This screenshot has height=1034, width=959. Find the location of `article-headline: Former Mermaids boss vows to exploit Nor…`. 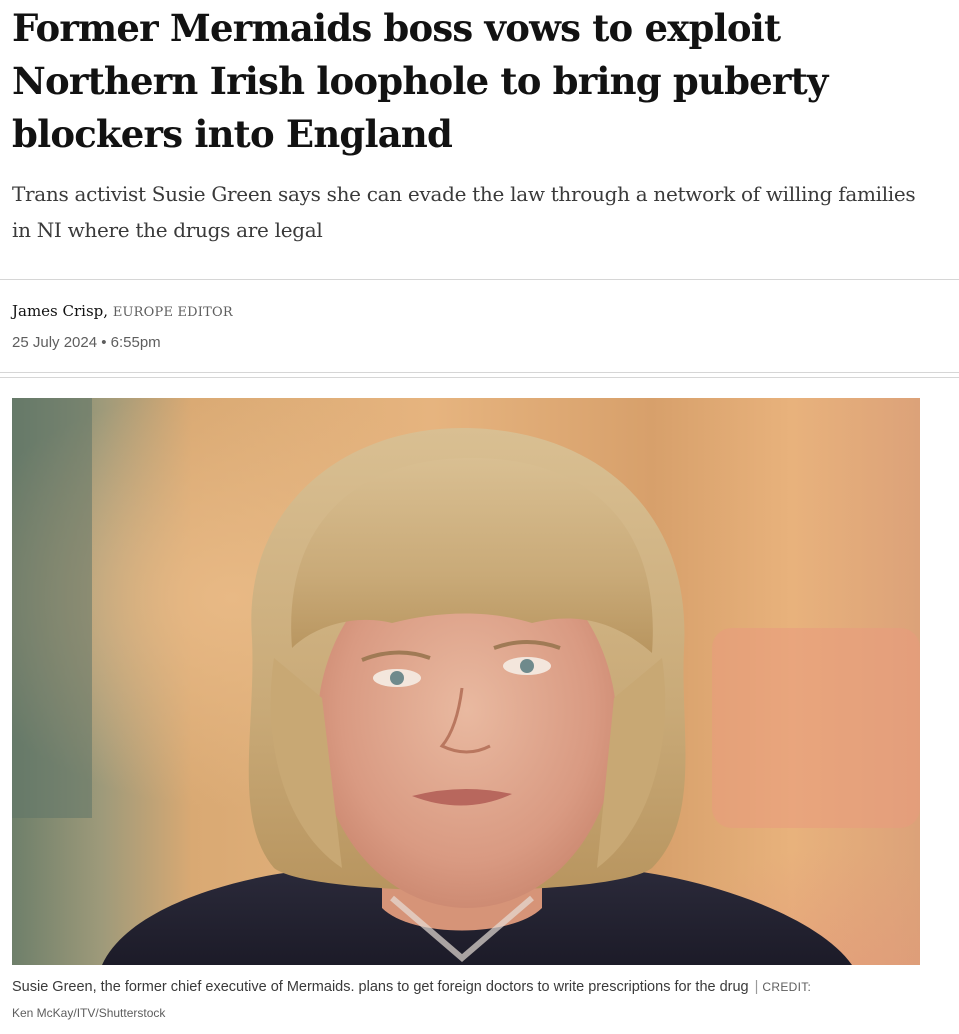

article-headline: Former Mermaids boss vows to exploit Nor… is located at coordinates (420, 81).